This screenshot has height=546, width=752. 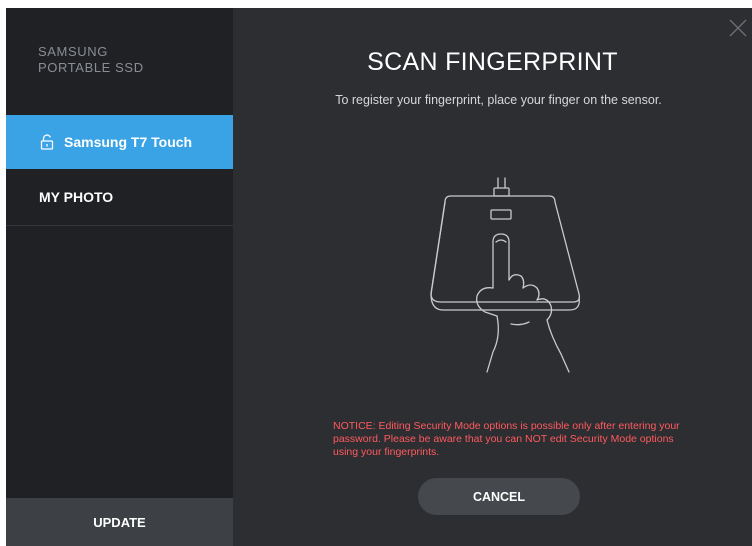 I want to click on brand-line-2: PORTABLE SSD, so click(x=91, y=67).